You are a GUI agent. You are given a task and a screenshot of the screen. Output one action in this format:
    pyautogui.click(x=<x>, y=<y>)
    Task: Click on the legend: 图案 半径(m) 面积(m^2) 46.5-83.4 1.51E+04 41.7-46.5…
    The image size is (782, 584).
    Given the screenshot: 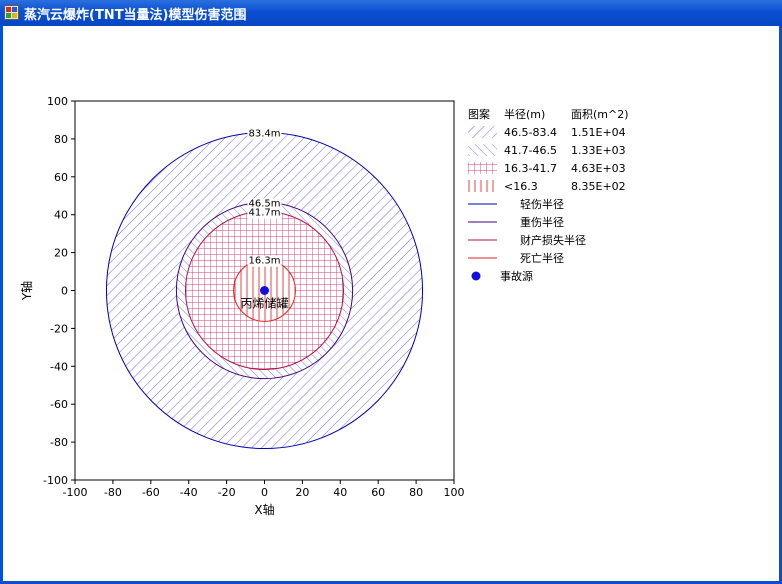 What is the action you would take?
    pyautogui.click(x=548, y=195)
    